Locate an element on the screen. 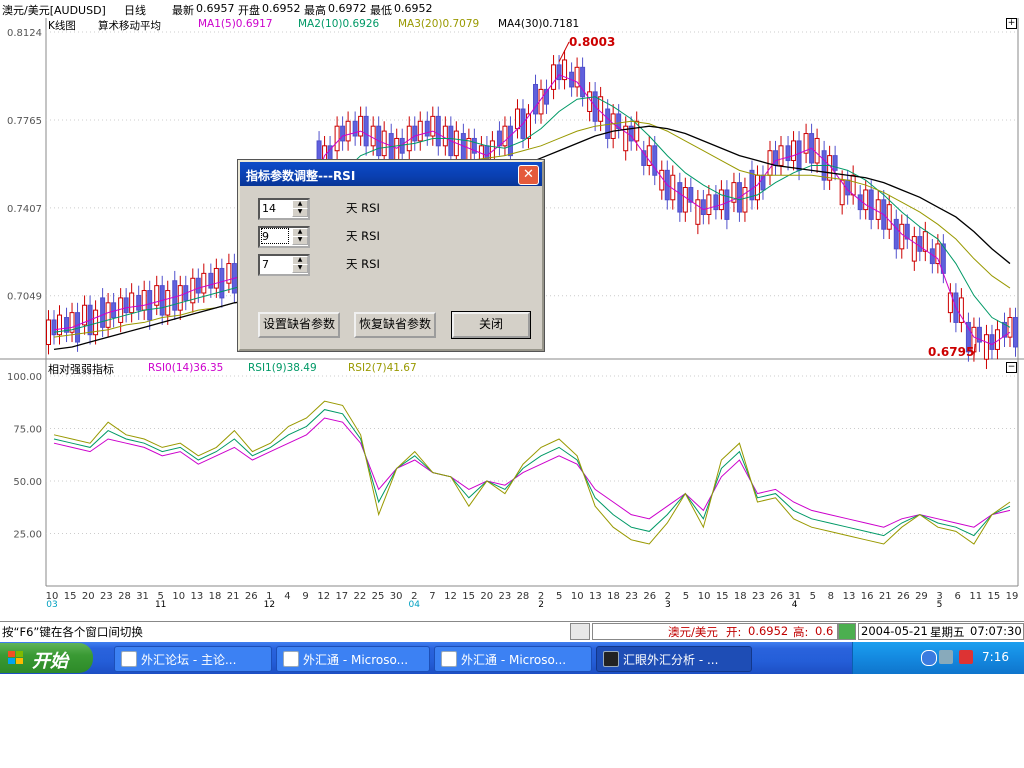 Image resolution: width=1024 pixels, height=768 pixels. rsi-period-2-stepper: ▲ ▼ is located at coordinates (284, 237).